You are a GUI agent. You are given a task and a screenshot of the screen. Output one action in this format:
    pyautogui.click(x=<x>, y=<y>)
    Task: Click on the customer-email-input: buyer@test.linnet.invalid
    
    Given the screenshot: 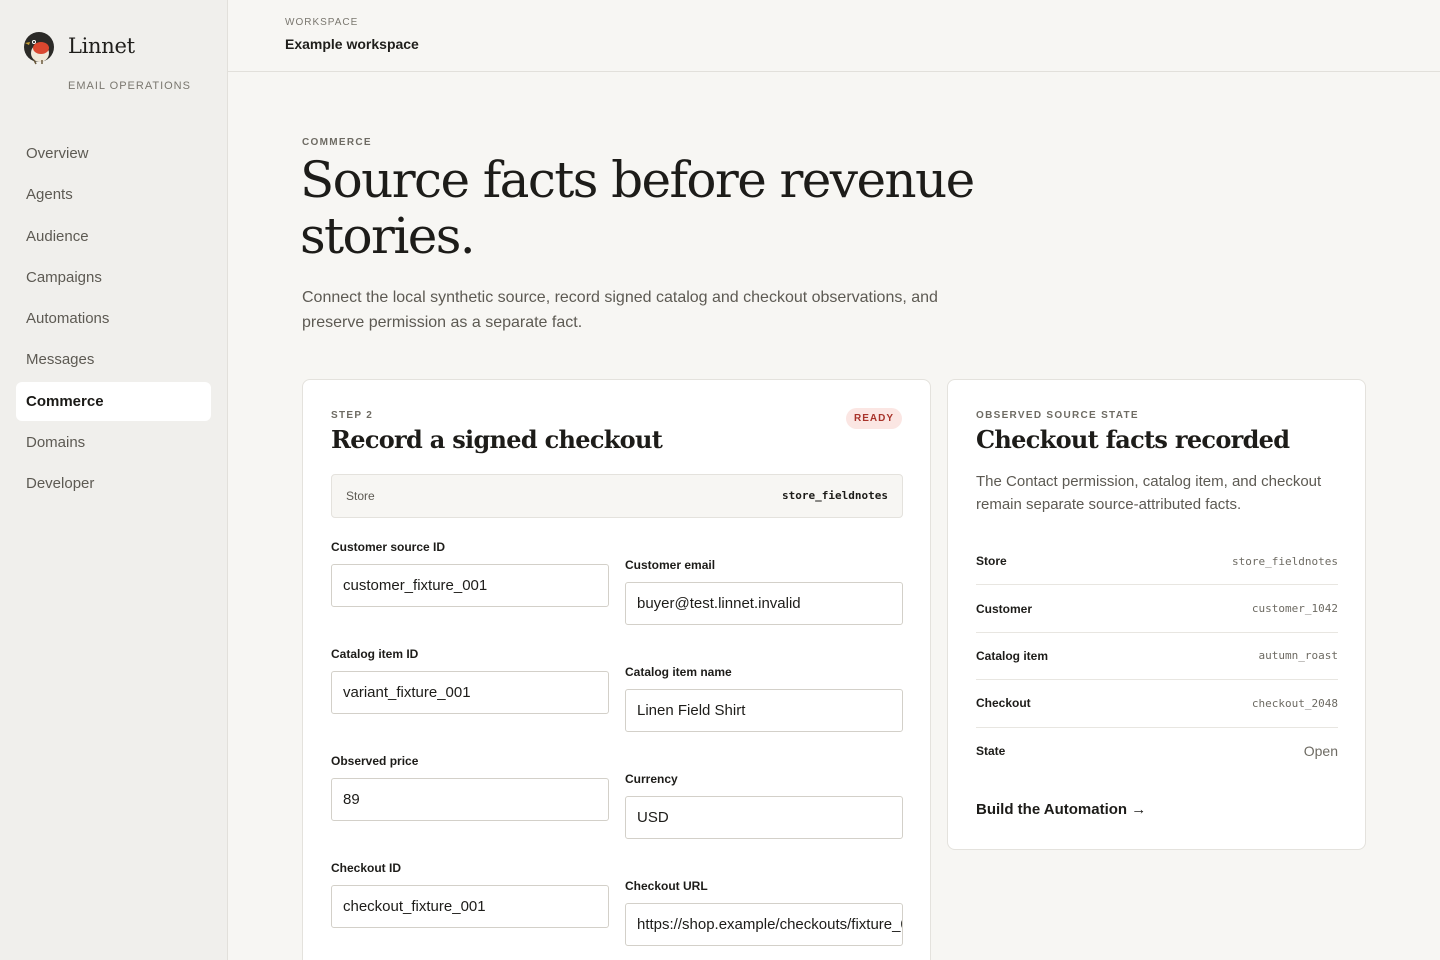 What is the action you would take?
    pyautogui.click(x=764, y=603)
    